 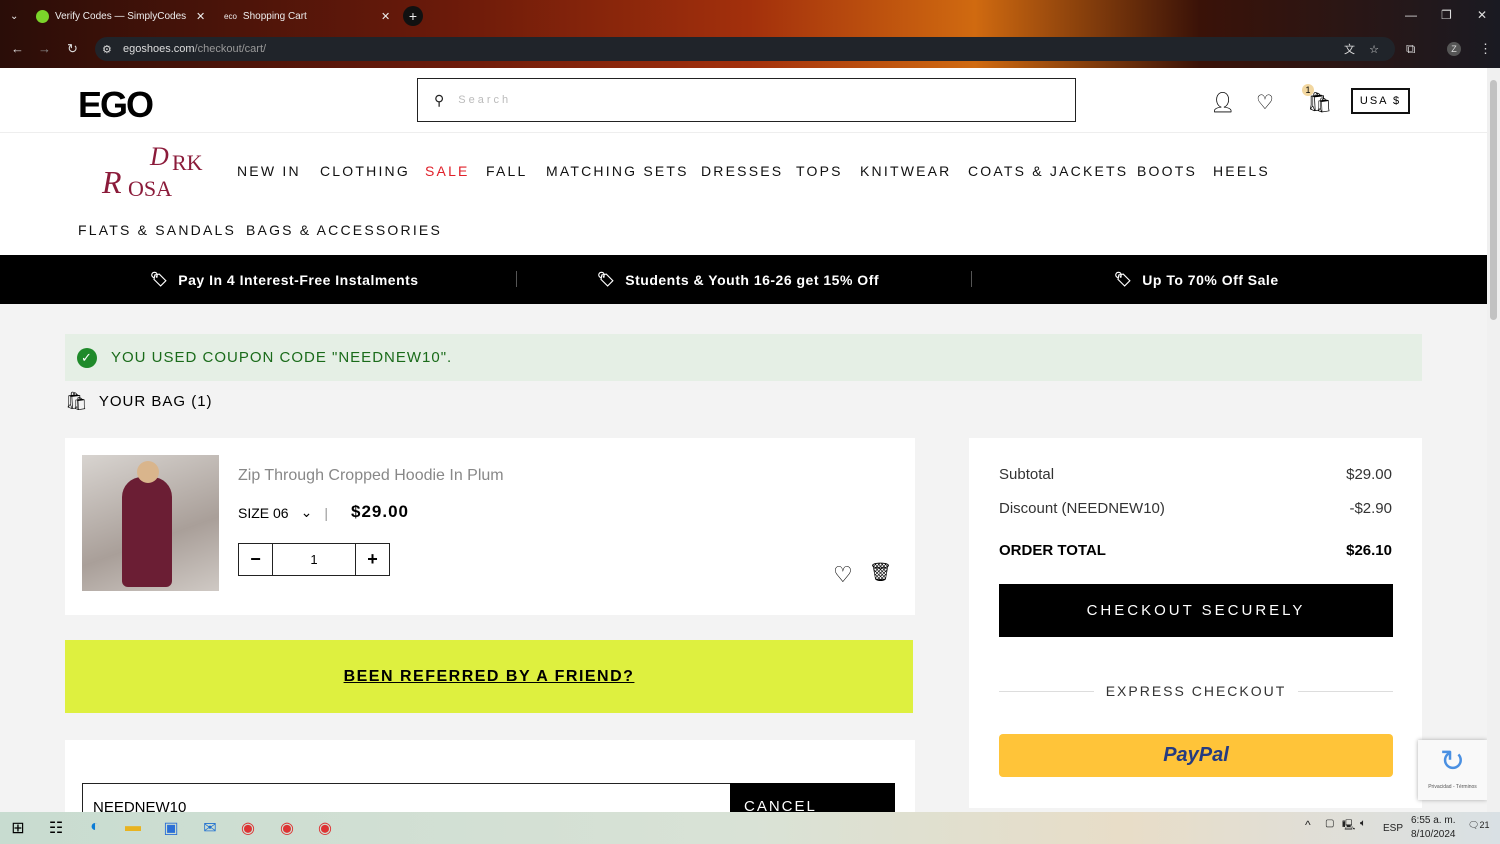 What do you see at coordinates (439, 99) in the screenshot?
I see `search-icon: ⚲` at bounding box center [439, 99].